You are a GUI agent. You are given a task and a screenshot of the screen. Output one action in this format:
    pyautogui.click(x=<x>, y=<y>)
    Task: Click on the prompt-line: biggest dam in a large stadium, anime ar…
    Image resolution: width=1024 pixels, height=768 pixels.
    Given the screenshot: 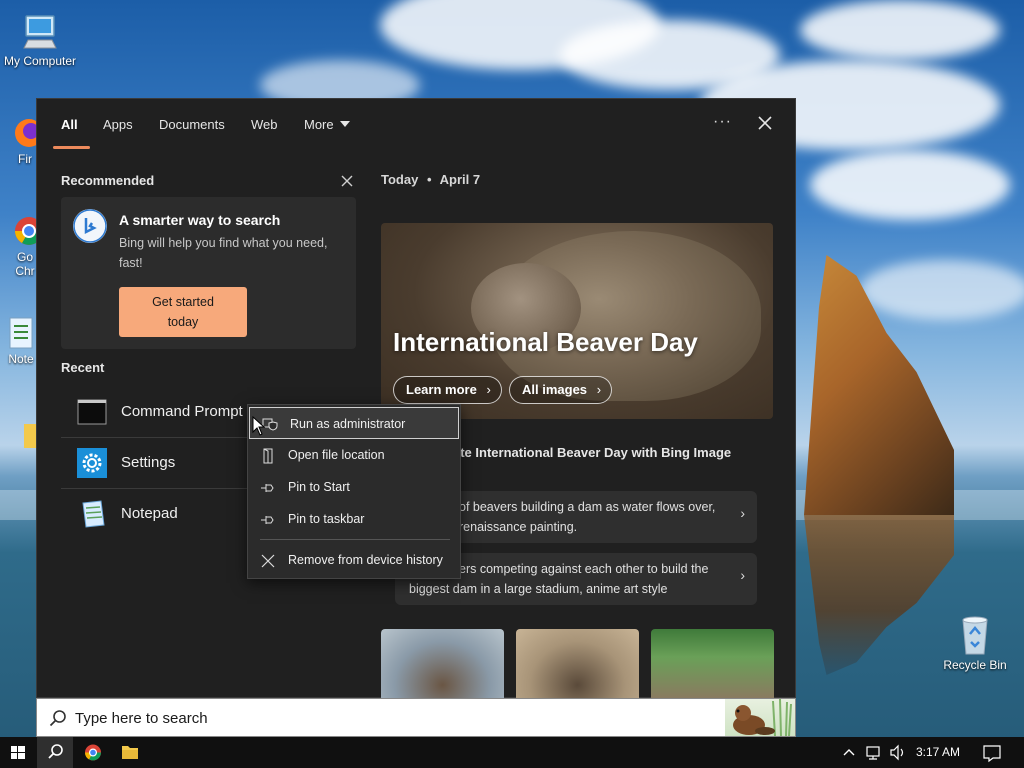 What is the action you would take?
    pyautogui.click(x=538, y=589)
    